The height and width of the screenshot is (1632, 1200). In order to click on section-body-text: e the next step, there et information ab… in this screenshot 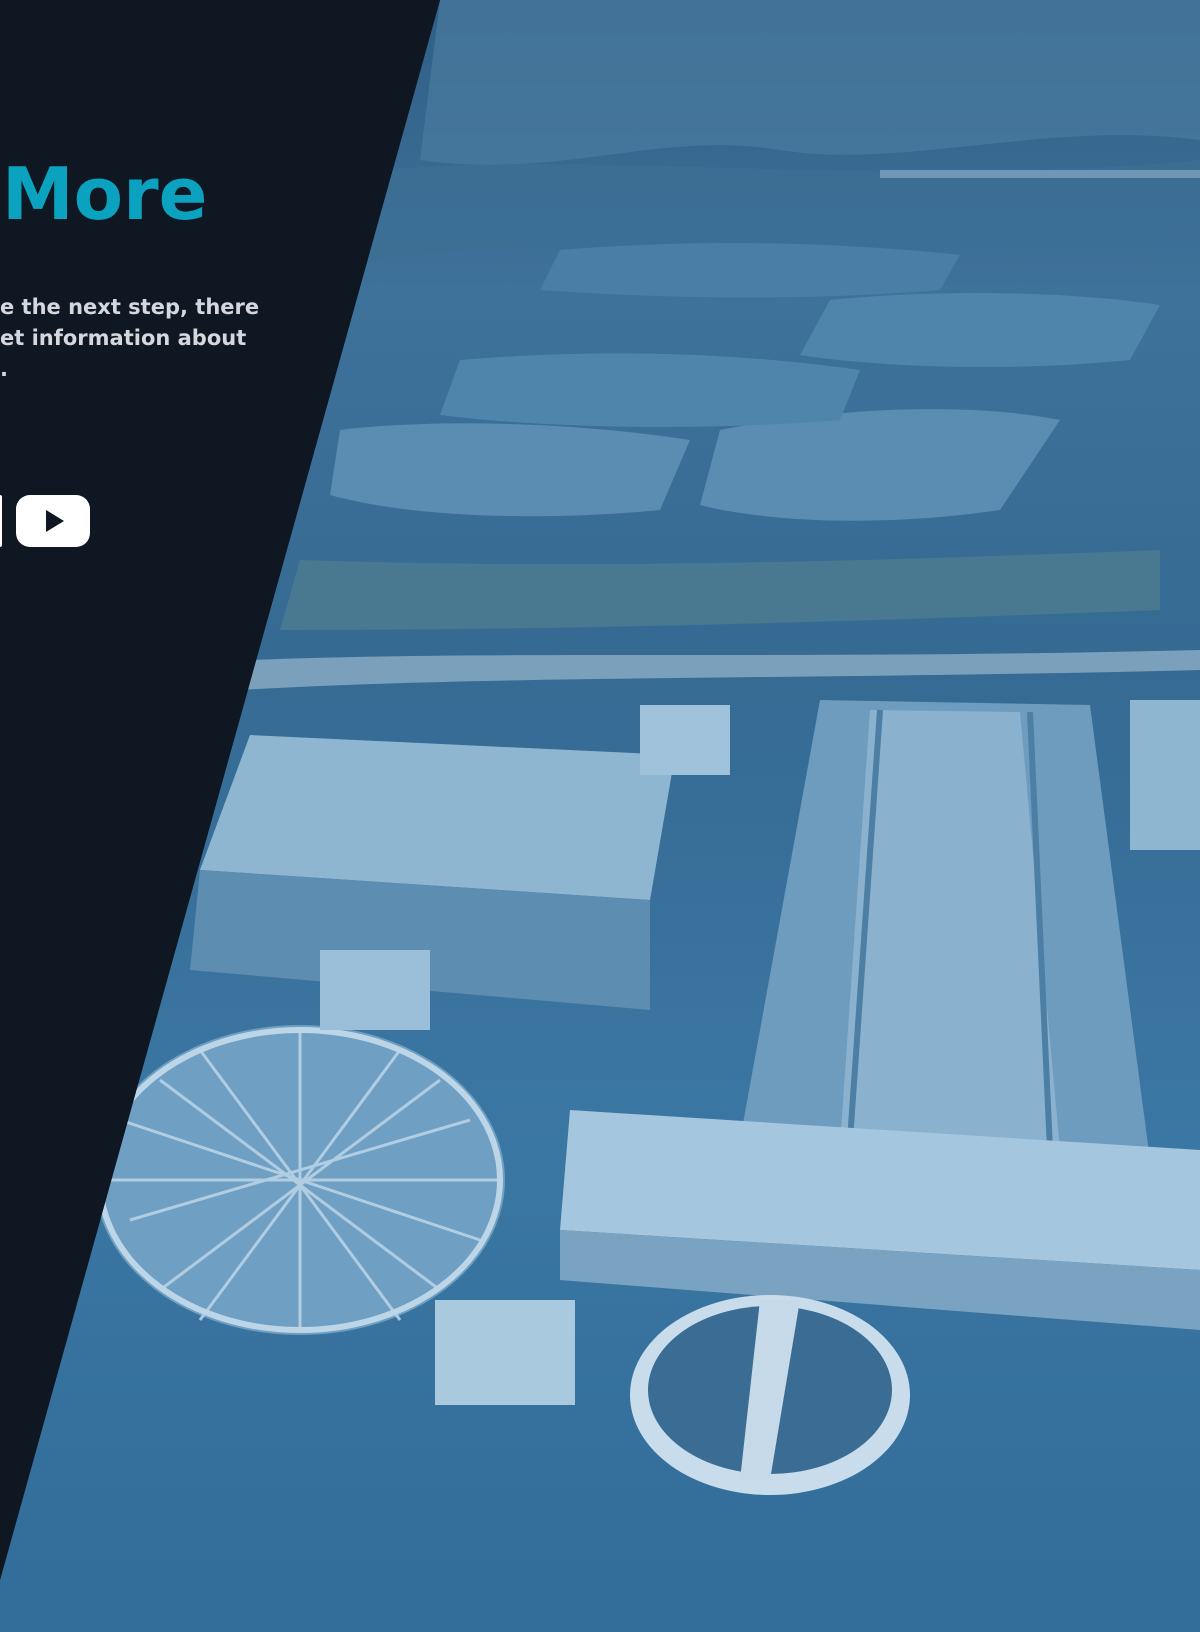, I will do `click(130, 338)`.